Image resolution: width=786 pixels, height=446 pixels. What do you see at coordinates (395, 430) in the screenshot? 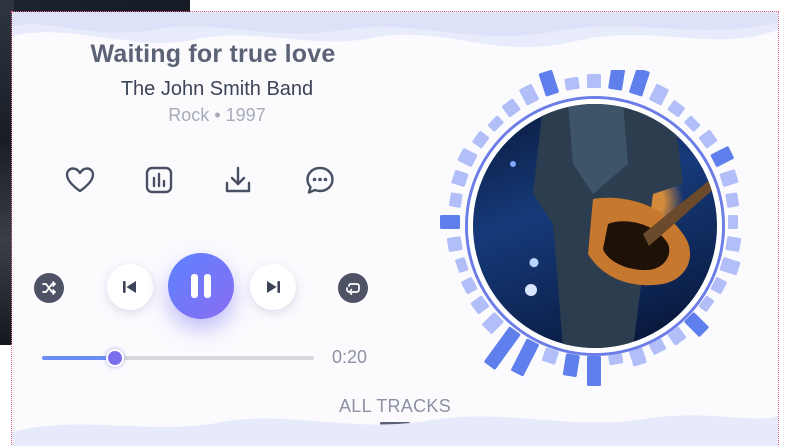
I see `decorative-wave-bottom` at bounding box center [395, 430].